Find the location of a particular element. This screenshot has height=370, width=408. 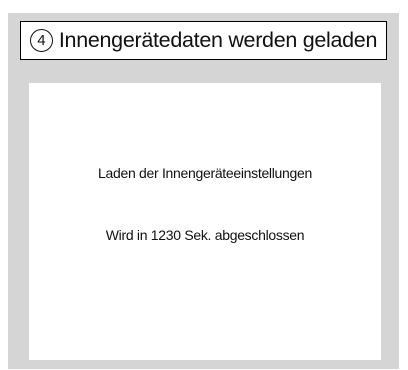

loading-message: Laden der Innengeräteeinstellungen is located at coordinates (205, 173).